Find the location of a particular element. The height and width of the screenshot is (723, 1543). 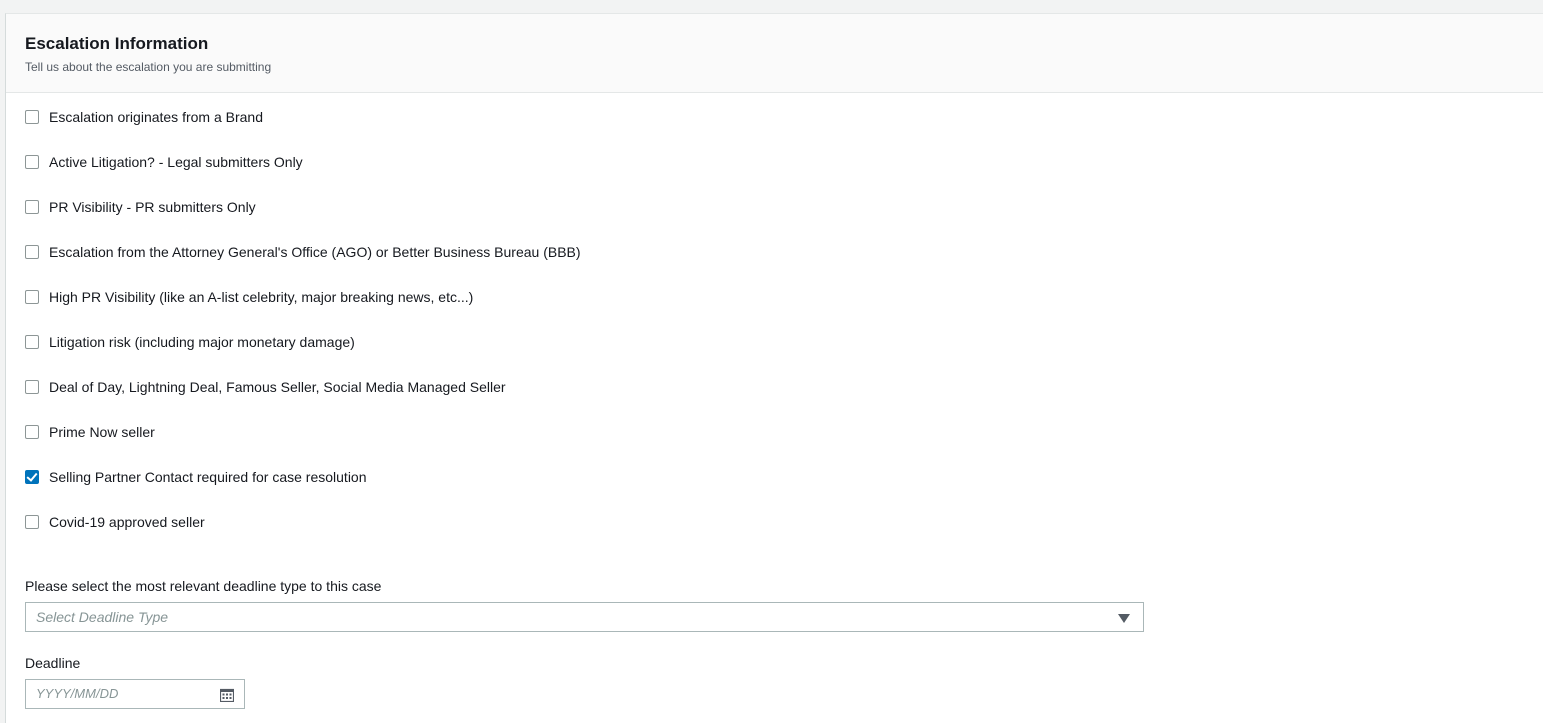

chevron-down-icon is located at coordinates (1124, 618).